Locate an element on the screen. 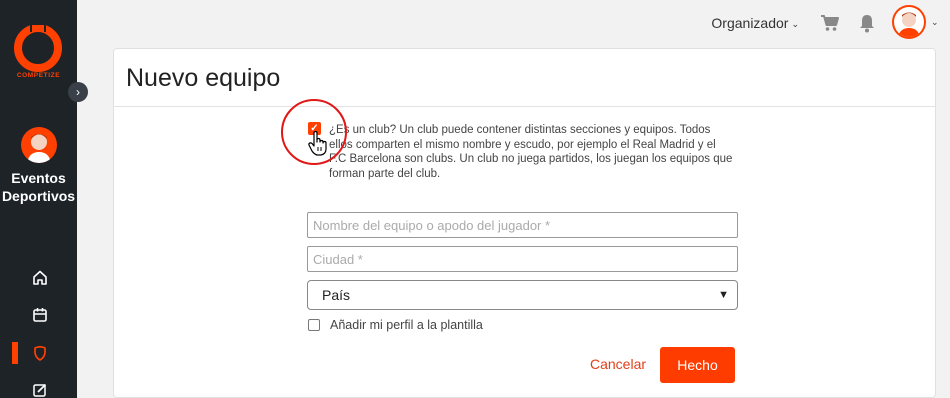 This screenshot has height=398, width=950. hand-cursor-icon is located at coordinates (317, 143).